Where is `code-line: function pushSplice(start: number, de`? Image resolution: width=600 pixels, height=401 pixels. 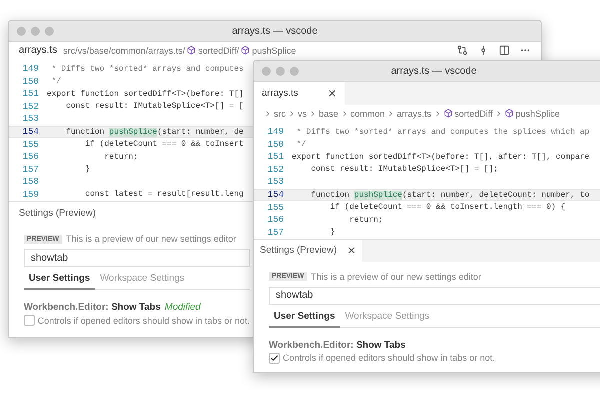 code-line: function pushSplice(start: number, de is located at coordinates (154, 132).